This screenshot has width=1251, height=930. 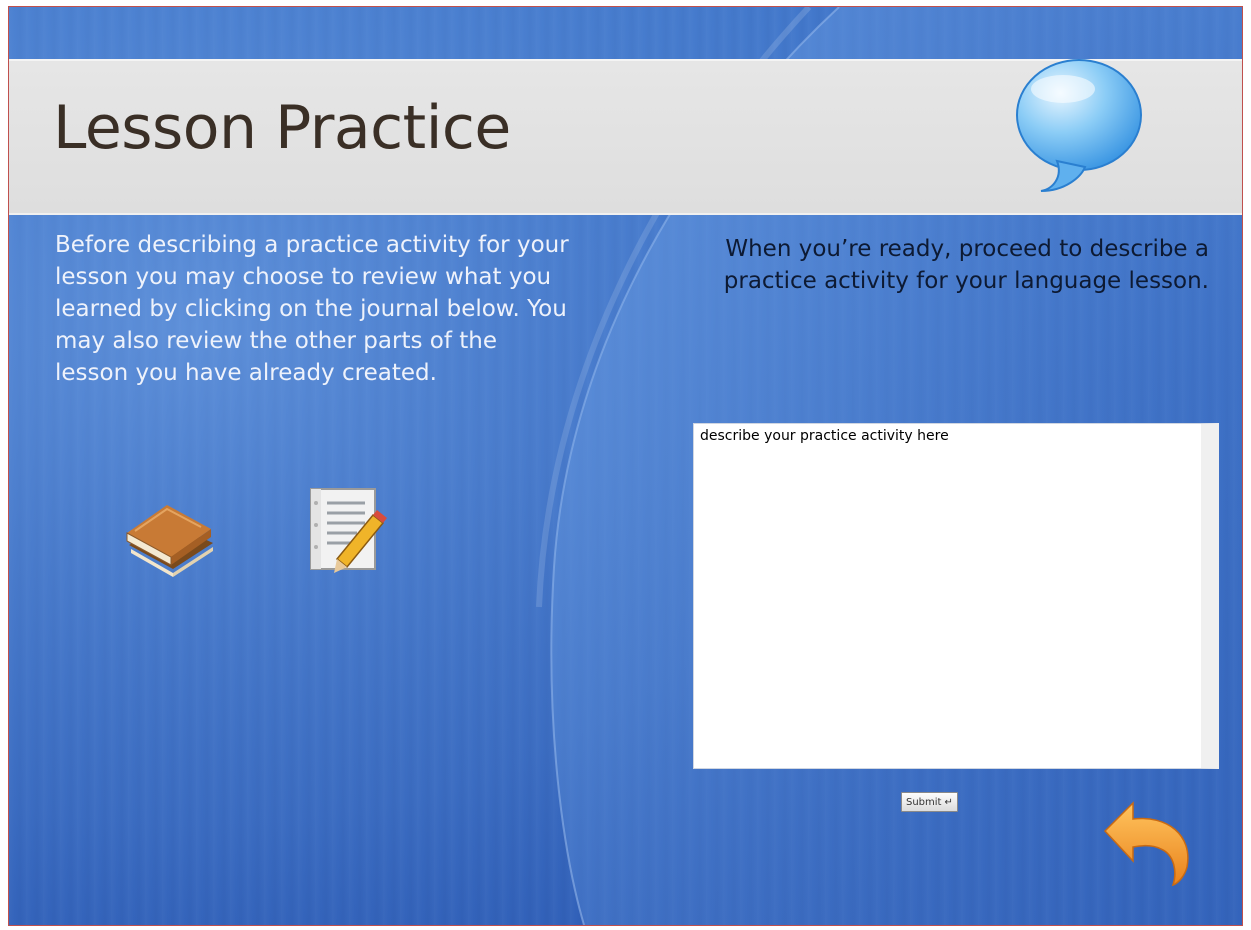 I want to click on book-icon, so click(x=169, y=532).